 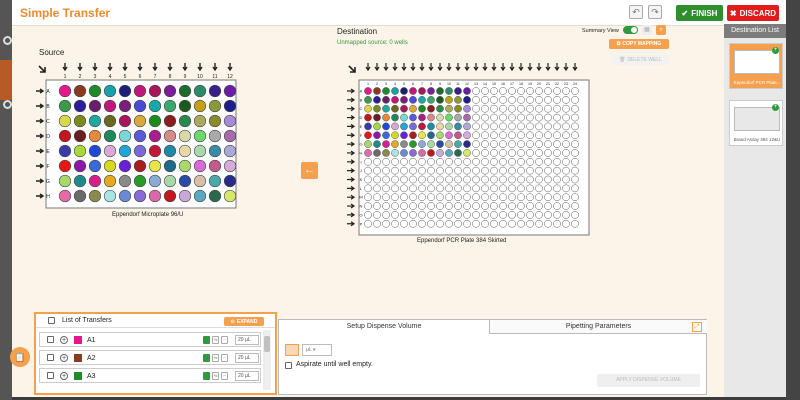 What do you see at coordinates (639, 44) in the screenshot?
I see `copy-mapping-button: ⧉ COPY MAPPING` at bounding box center [639, 44].